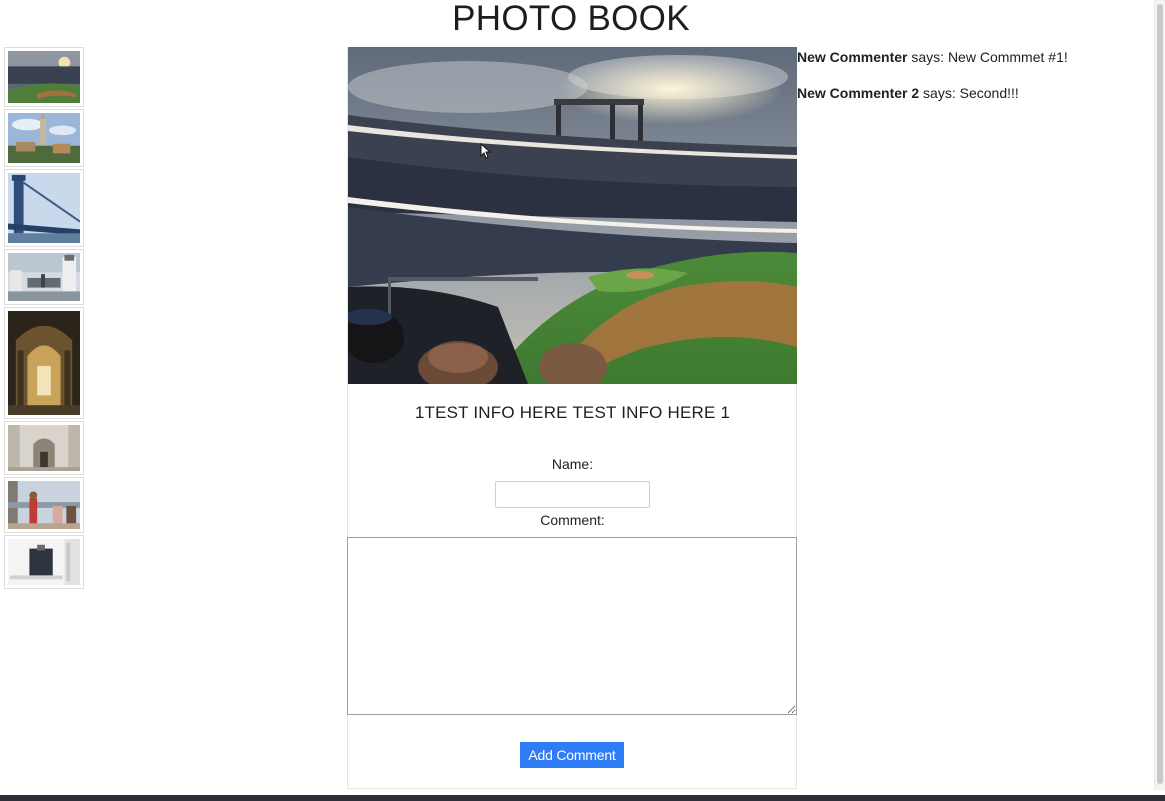  Describe the element at coordinates (572, 412) in the screenshot. I see `photo-info: 1TEST INFO HERE TEST INFO HERE 1` at that location.